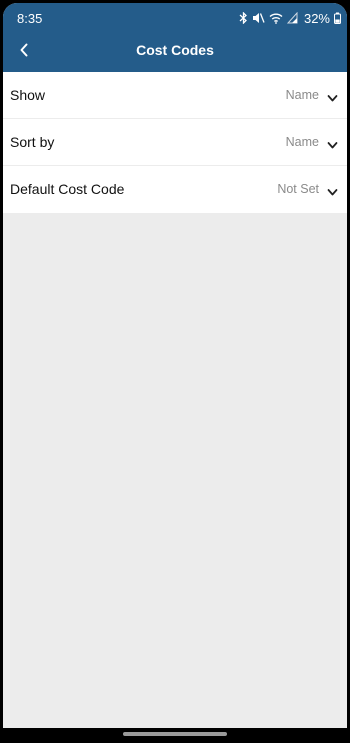  I want to click on wifi-icon, so click(276, 18).